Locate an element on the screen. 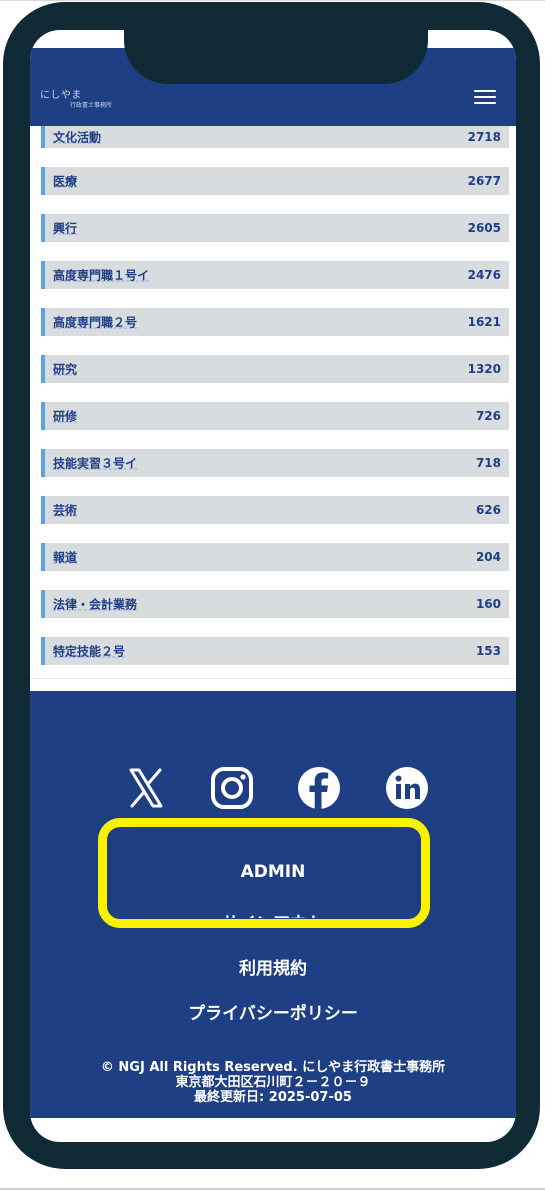 The width and height of the screenshot is (545, 1190). list-item-count: 726 is located at coordinates (488, 416).